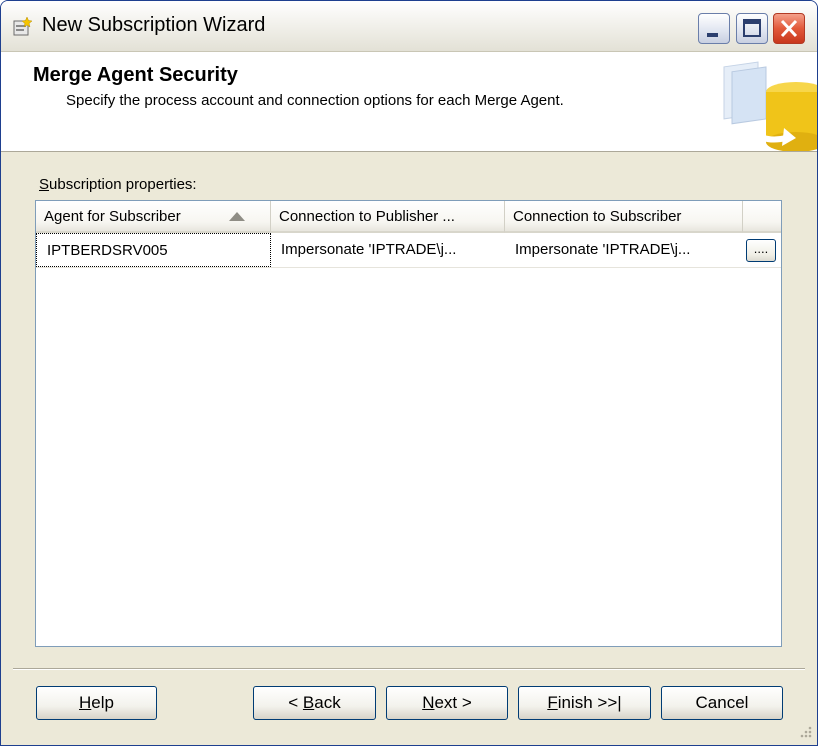  Describe the element at coordinates (118, 184) in the screenshot. I see `subscription-properties-label: Subscription properties:` at that location.